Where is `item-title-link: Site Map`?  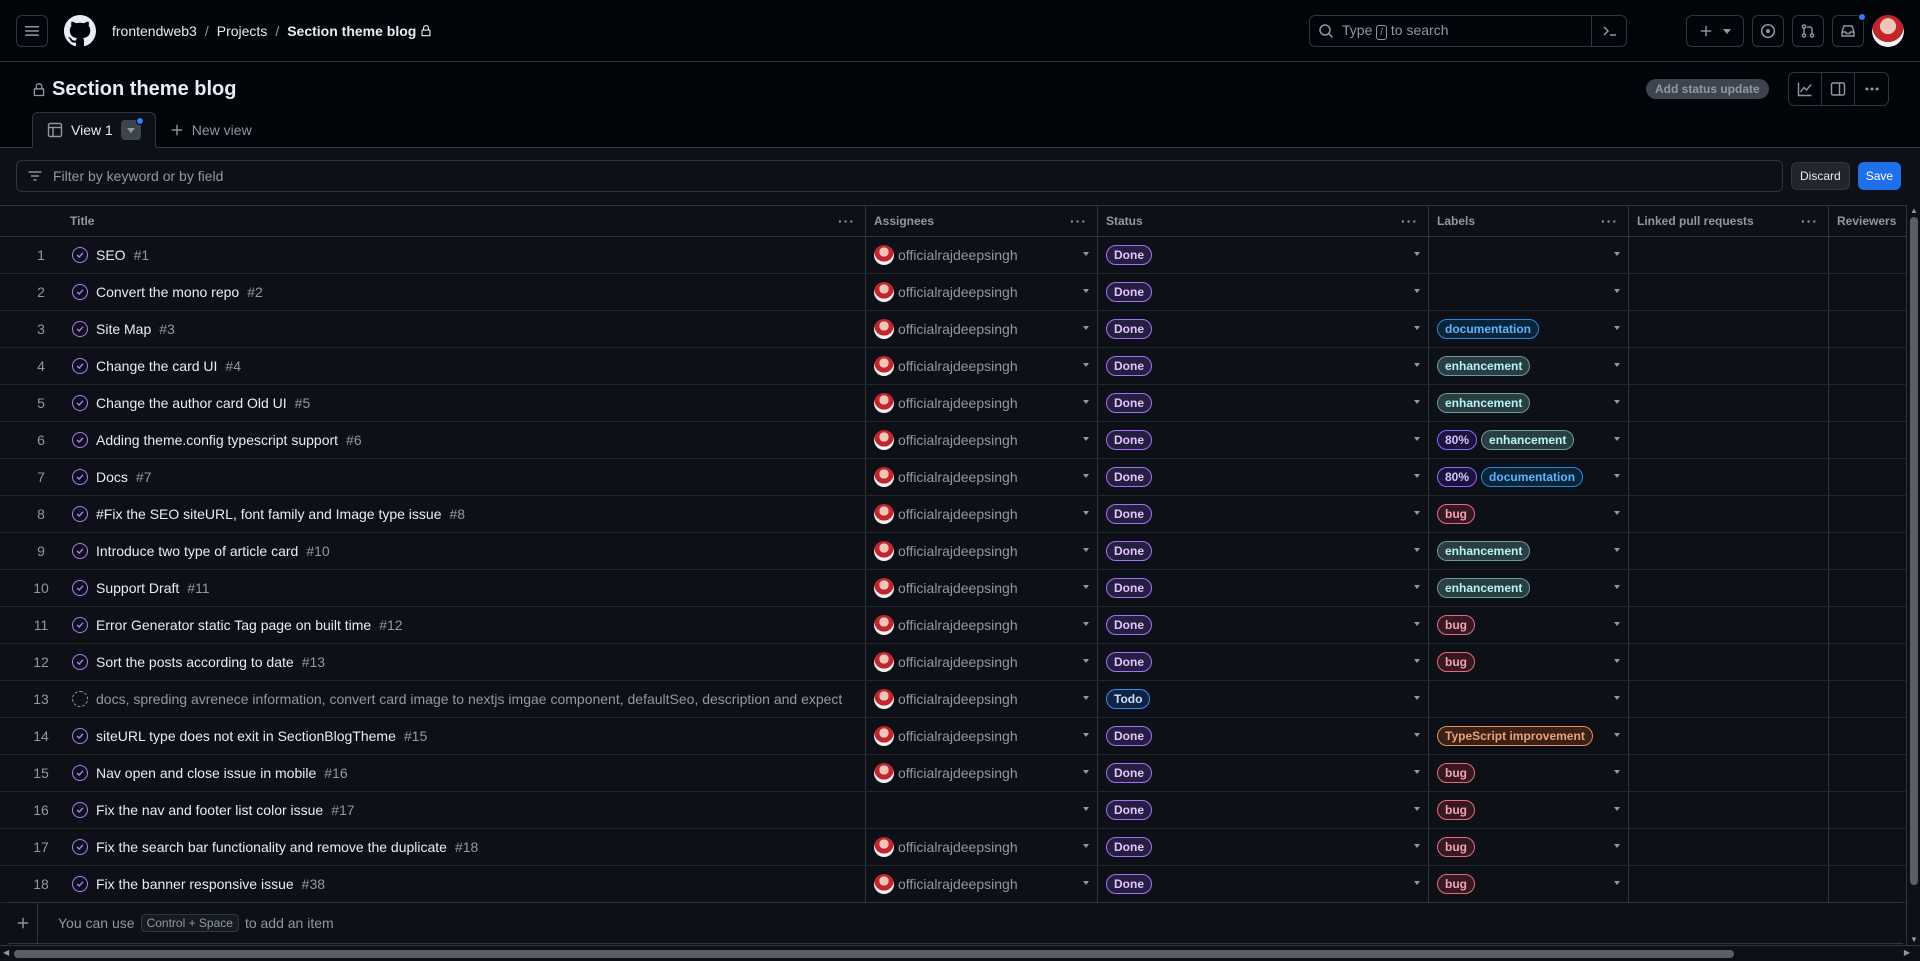
item-title-link: Site Map is located at coordinates (123, 329).